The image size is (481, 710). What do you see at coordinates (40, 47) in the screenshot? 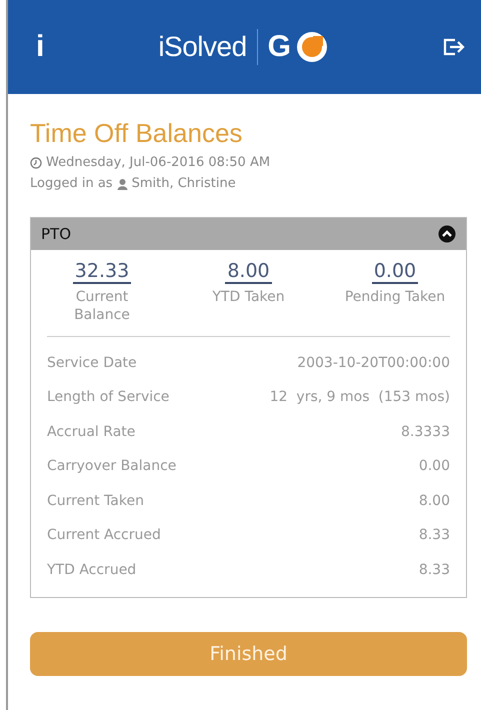
I see `info-button: i` at bounding box center [40, 47].